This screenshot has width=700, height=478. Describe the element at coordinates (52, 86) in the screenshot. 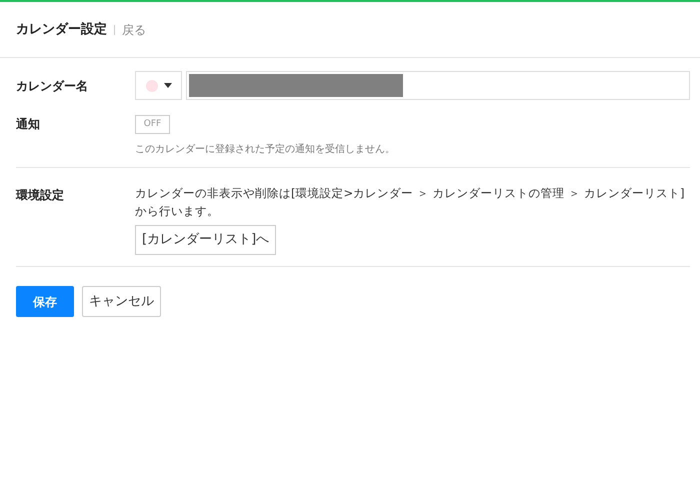

I see `field-label: カレンダー名` at that location.